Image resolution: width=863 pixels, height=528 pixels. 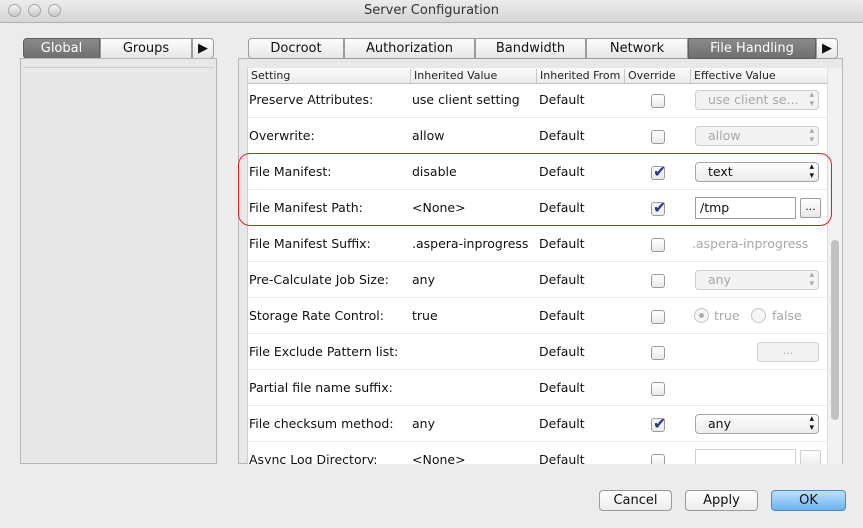 What do you see at coordinates (581, 76) in the screenshot?
I see `header-inherited-from: Inherited From` at bounding box center [581, 76].